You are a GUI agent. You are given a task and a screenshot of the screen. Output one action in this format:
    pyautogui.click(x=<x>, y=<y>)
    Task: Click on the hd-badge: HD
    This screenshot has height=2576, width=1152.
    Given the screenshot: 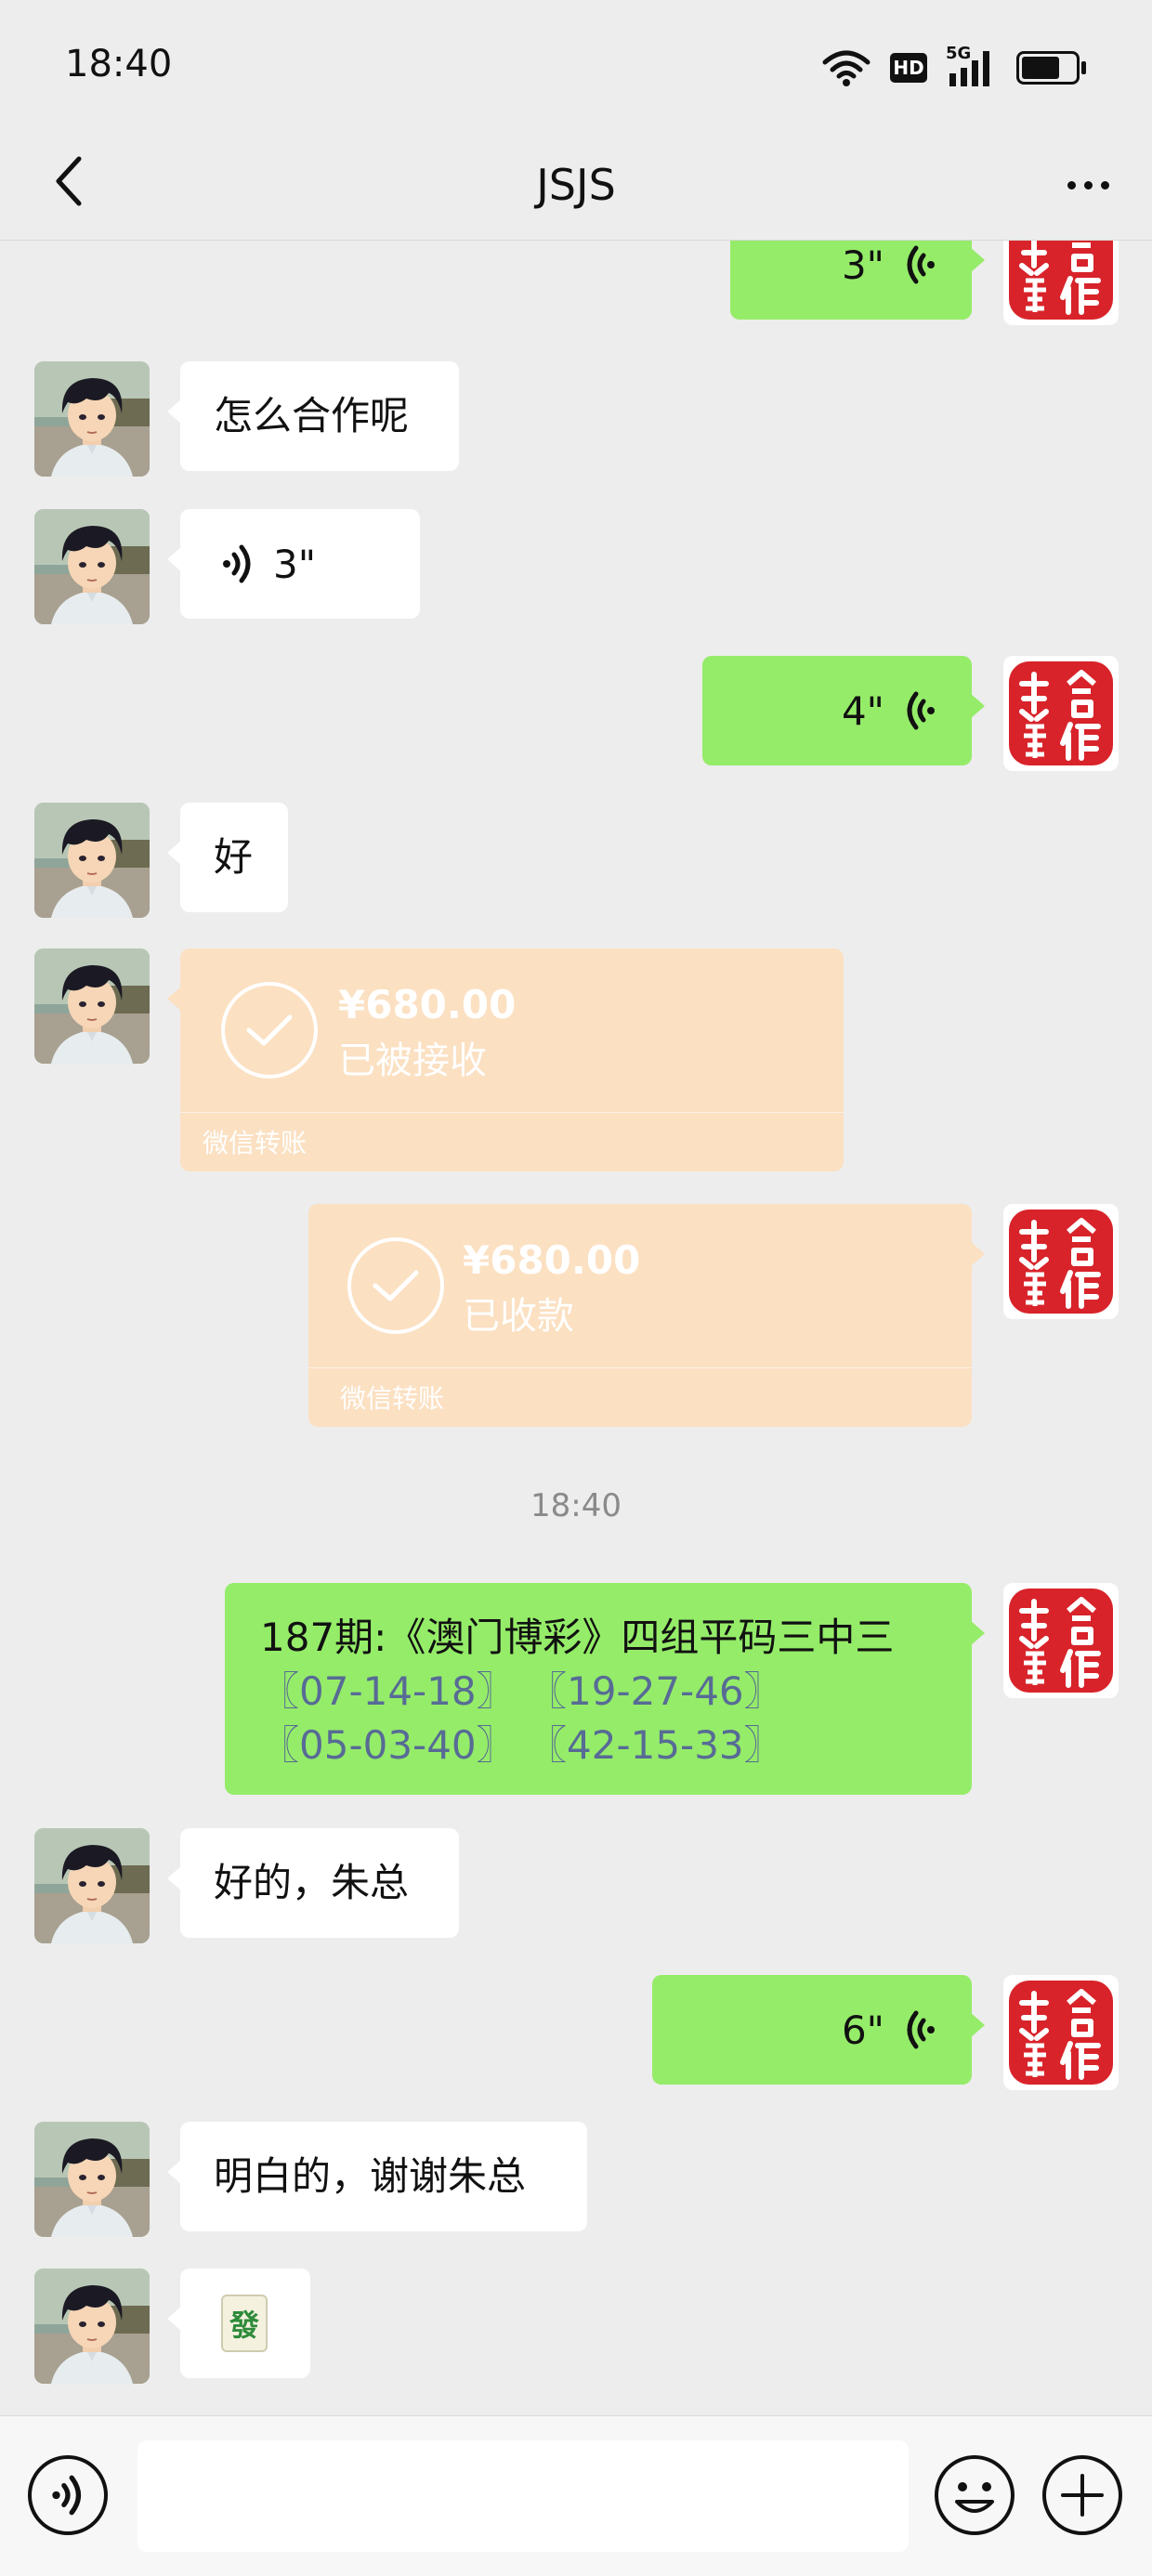 What is the action you would take?
    pyautogui.click(x=908, y=68)
    